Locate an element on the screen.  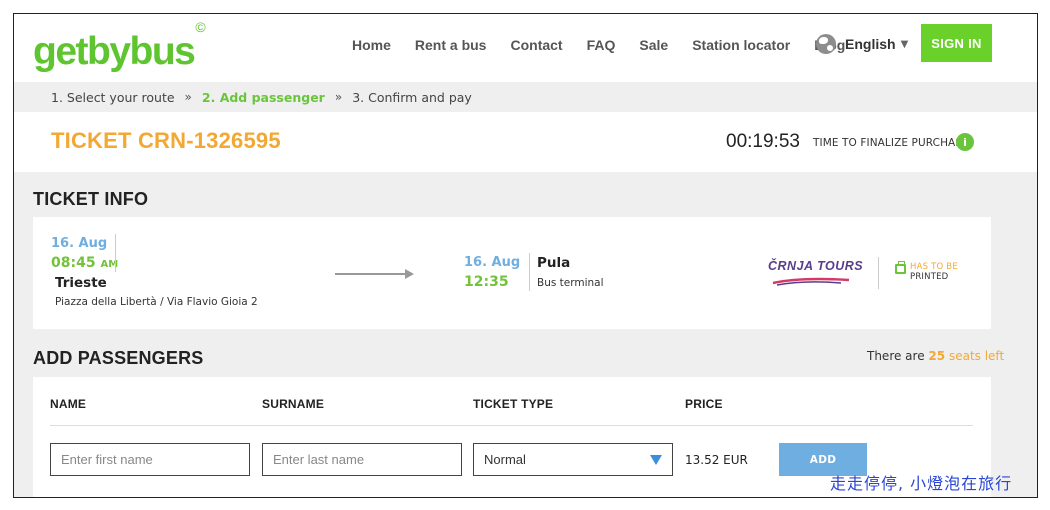
printer-icon is located at coordinates (900, 267).